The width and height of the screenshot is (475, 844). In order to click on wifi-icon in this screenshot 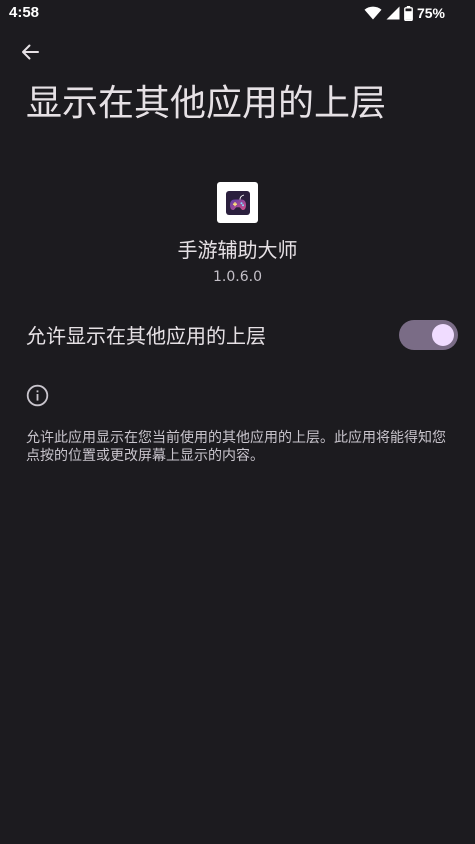, I will do `click(373, 13)`.